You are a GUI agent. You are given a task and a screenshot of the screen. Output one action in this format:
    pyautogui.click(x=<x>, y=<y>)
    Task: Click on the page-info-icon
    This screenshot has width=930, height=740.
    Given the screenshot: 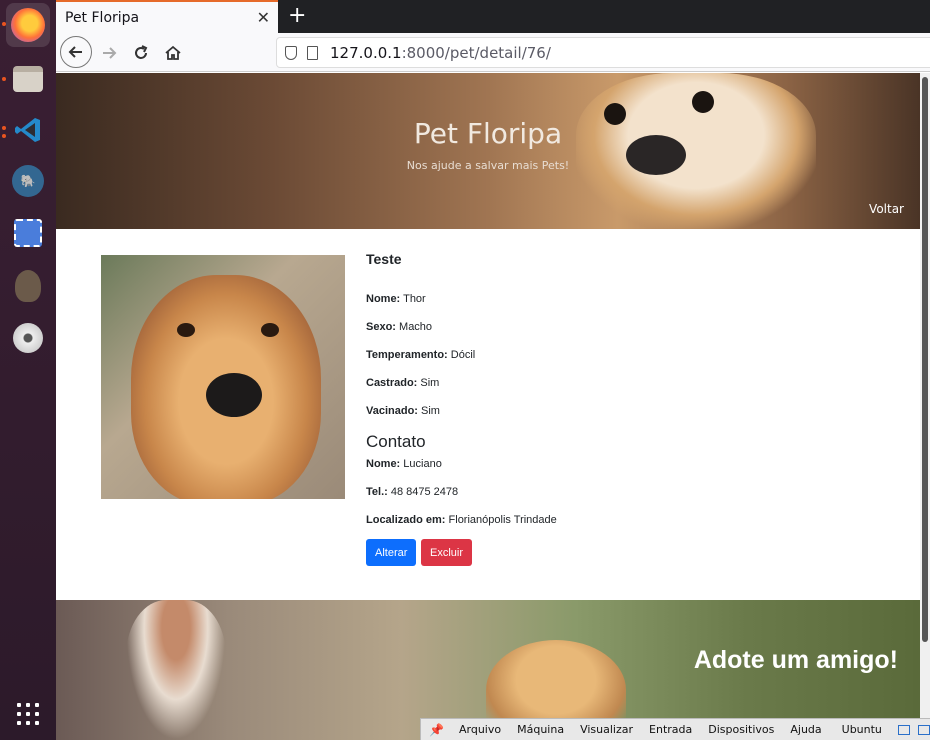 What is the action you would take?
    pyautogui.click(x=312, y=52)
    